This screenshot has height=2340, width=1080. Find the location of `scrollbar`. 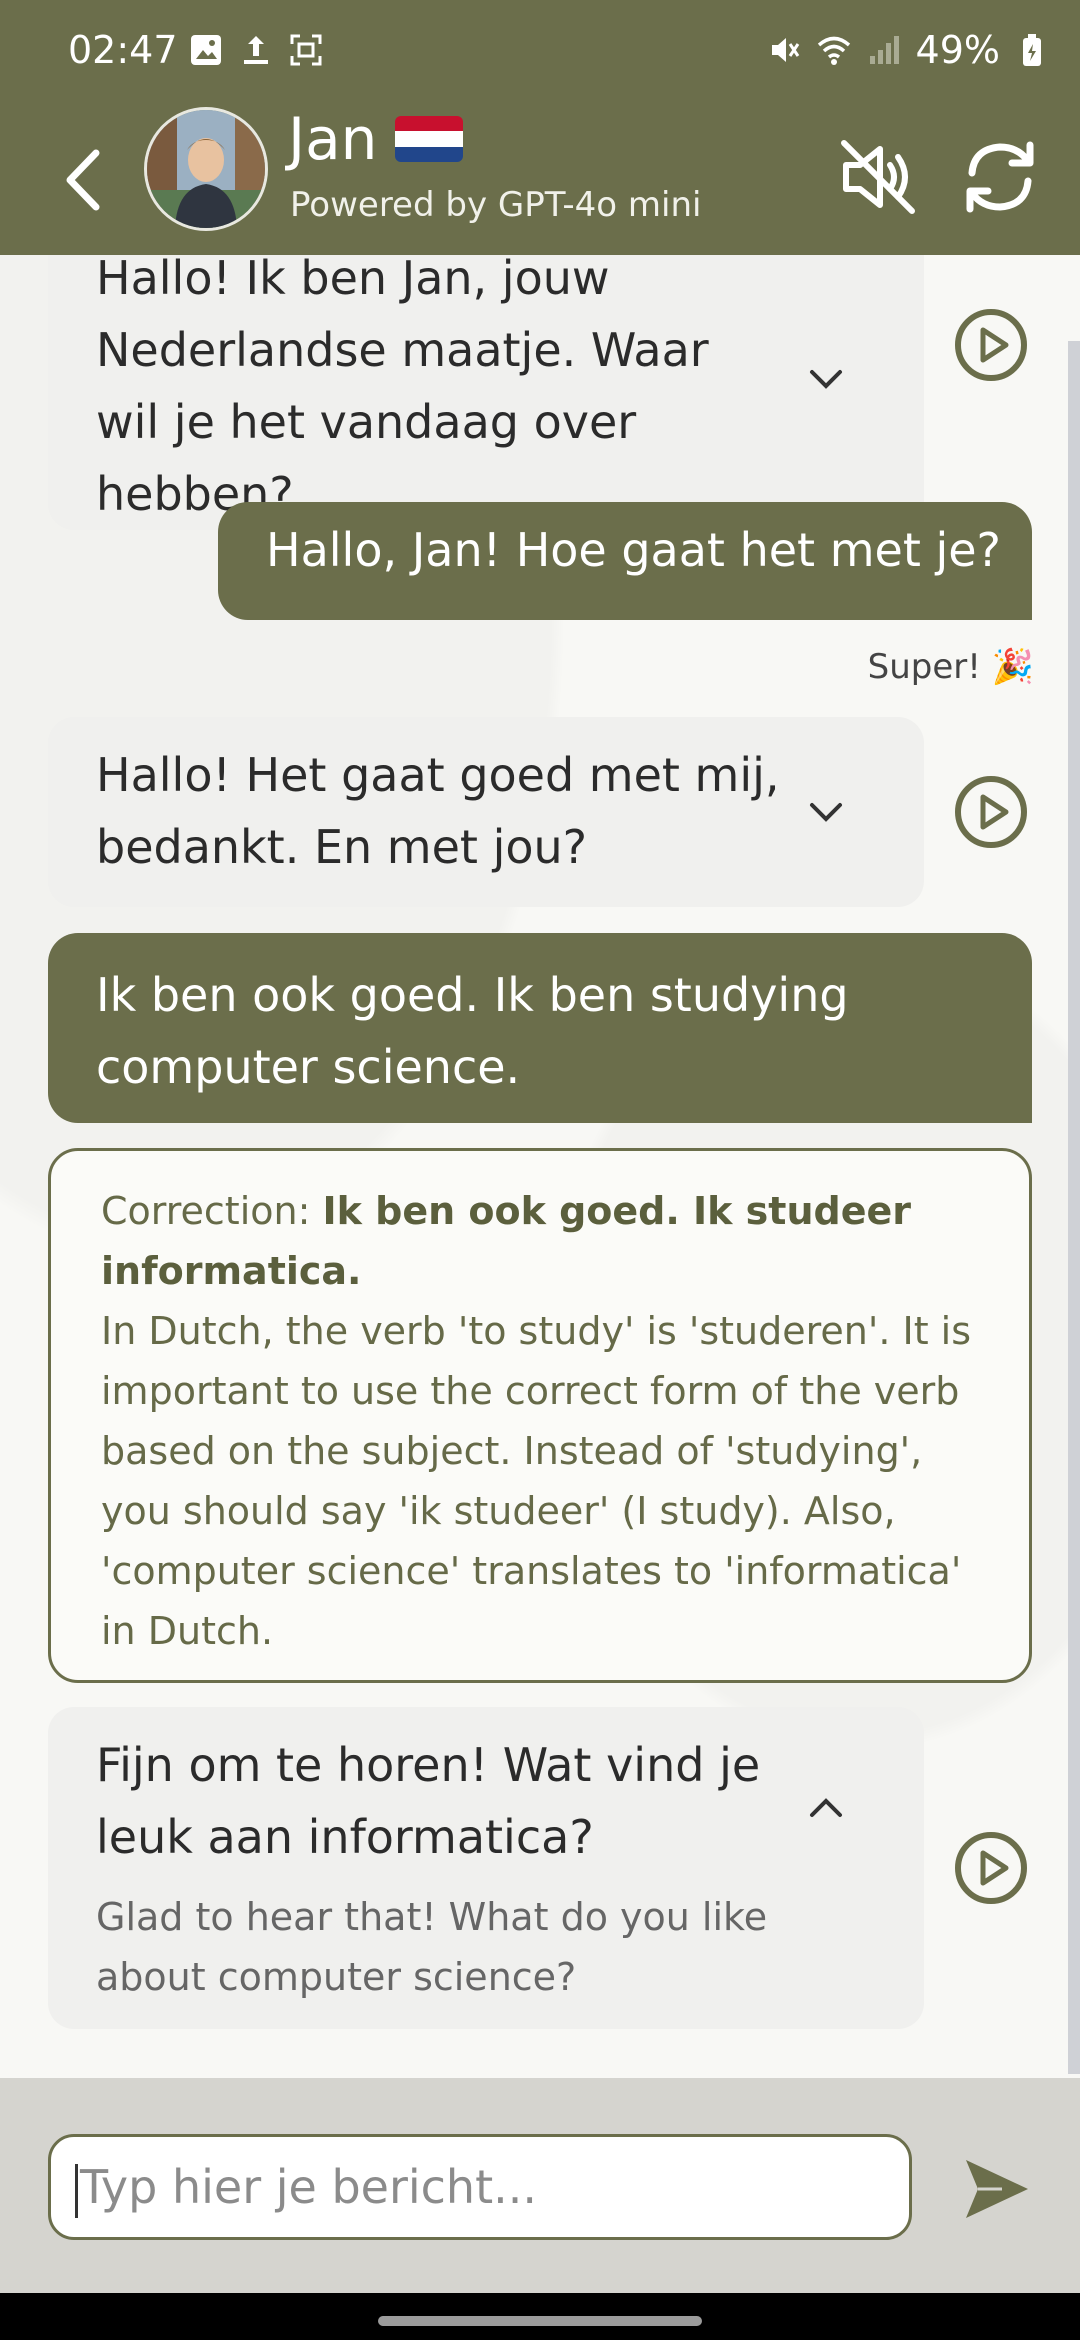

scrollbar is located at coordinates (1074, 1207).